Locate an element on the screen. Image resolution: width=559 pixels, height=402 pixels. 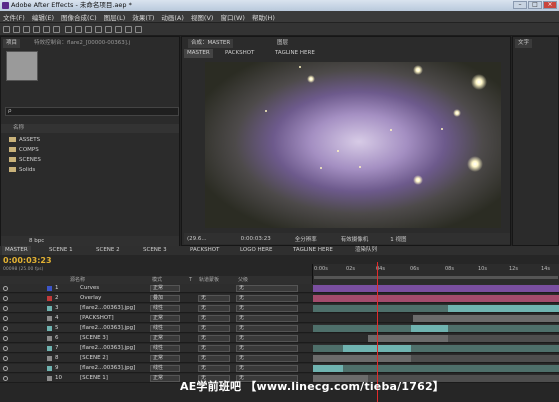
minimize-button: – is located at coordinates (520, 5).